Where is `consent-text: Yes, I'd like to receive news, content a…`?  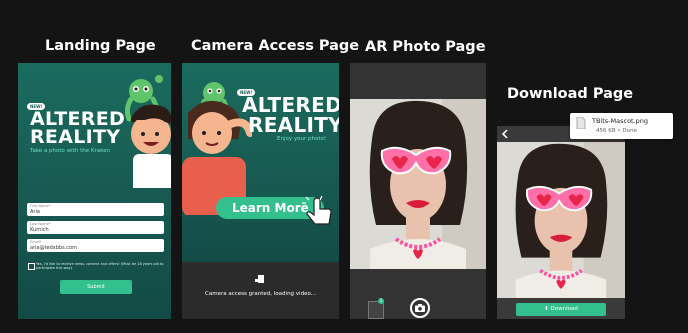 consent-text: Yes, I'd like to receive news, content a… is located at coordinates (100, 266).